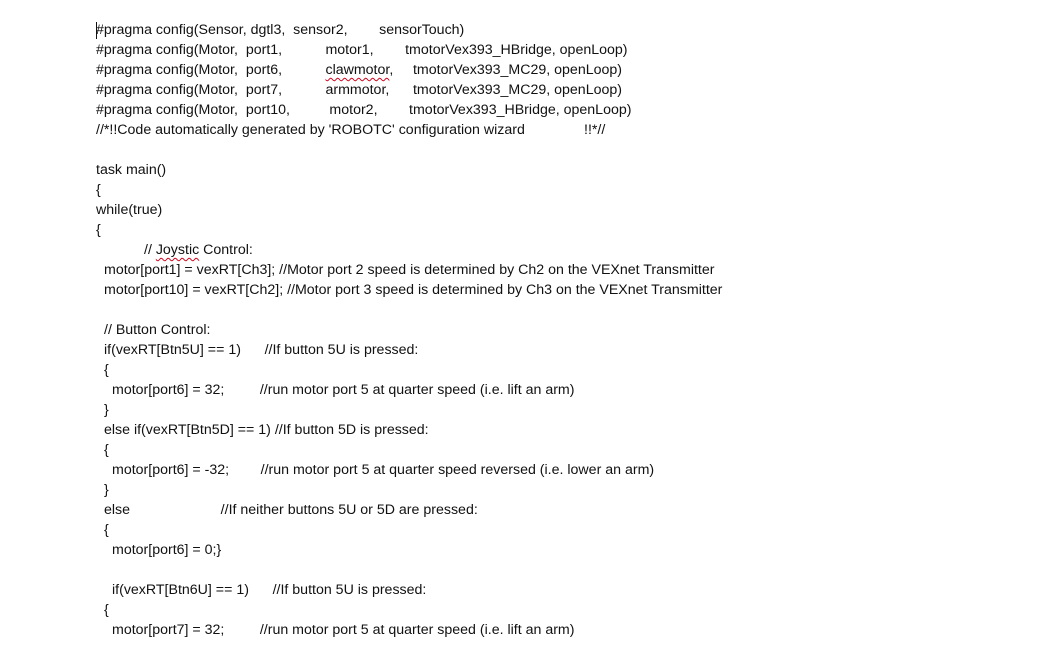  What do you see at coordinates (506, 70) in the screenshot?
I see `code-text: , tmotorVex393_MC29, openLoop)` at bounding box center [506, 70].